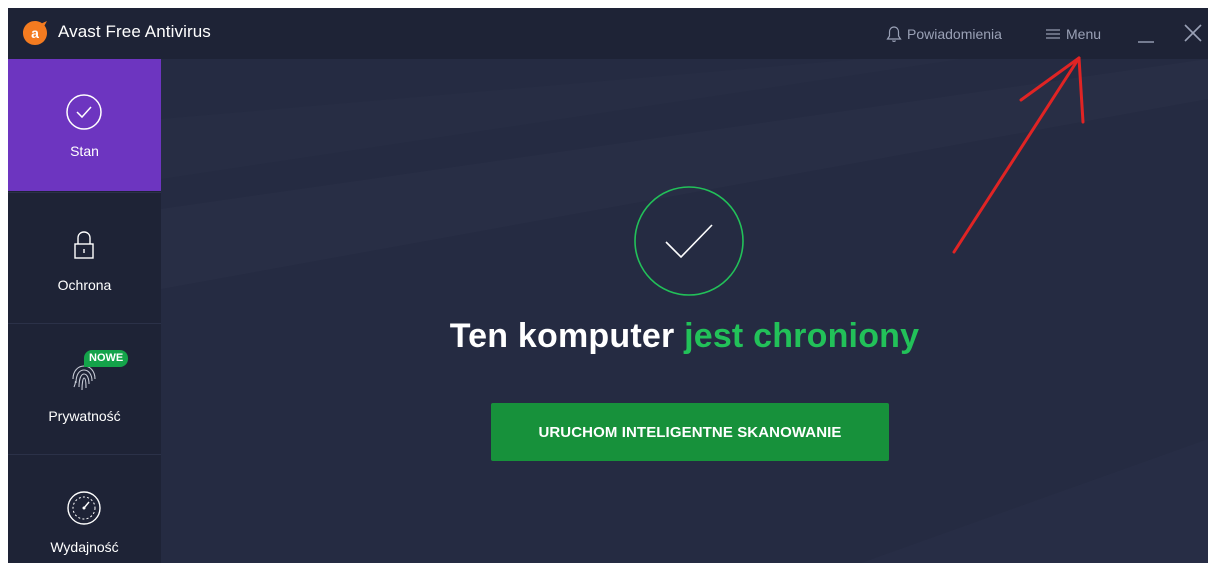 Image resolution: width=1208 pixels, height=563 pixels. I want to click on headline-text: Ten komputer, so click(567, 336).